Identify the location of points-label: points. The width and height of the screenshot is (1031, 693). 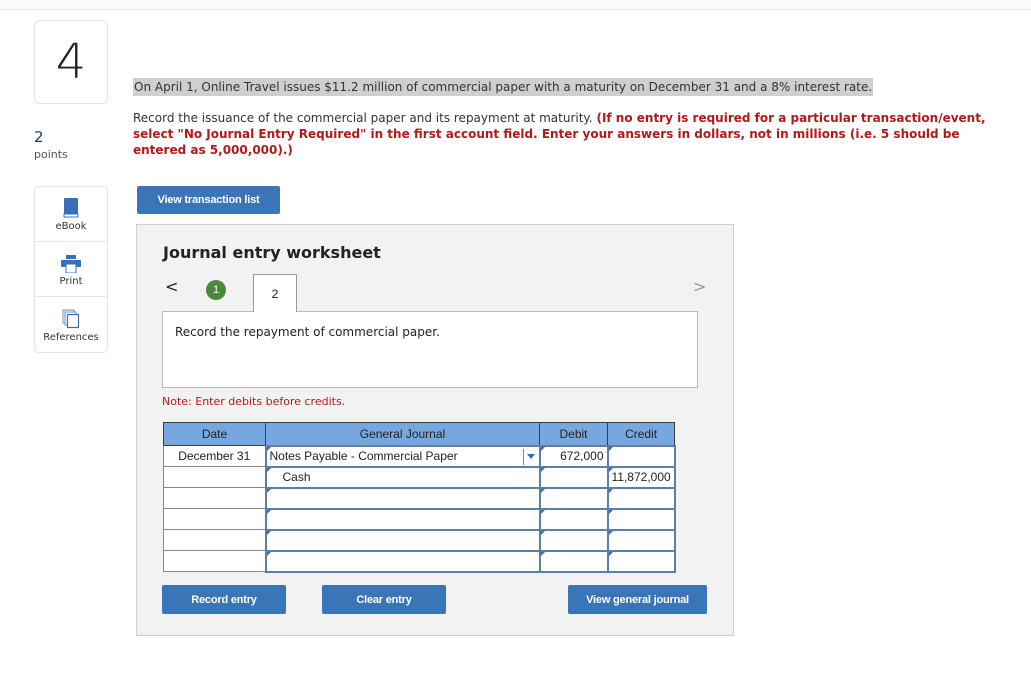
(51, 154).